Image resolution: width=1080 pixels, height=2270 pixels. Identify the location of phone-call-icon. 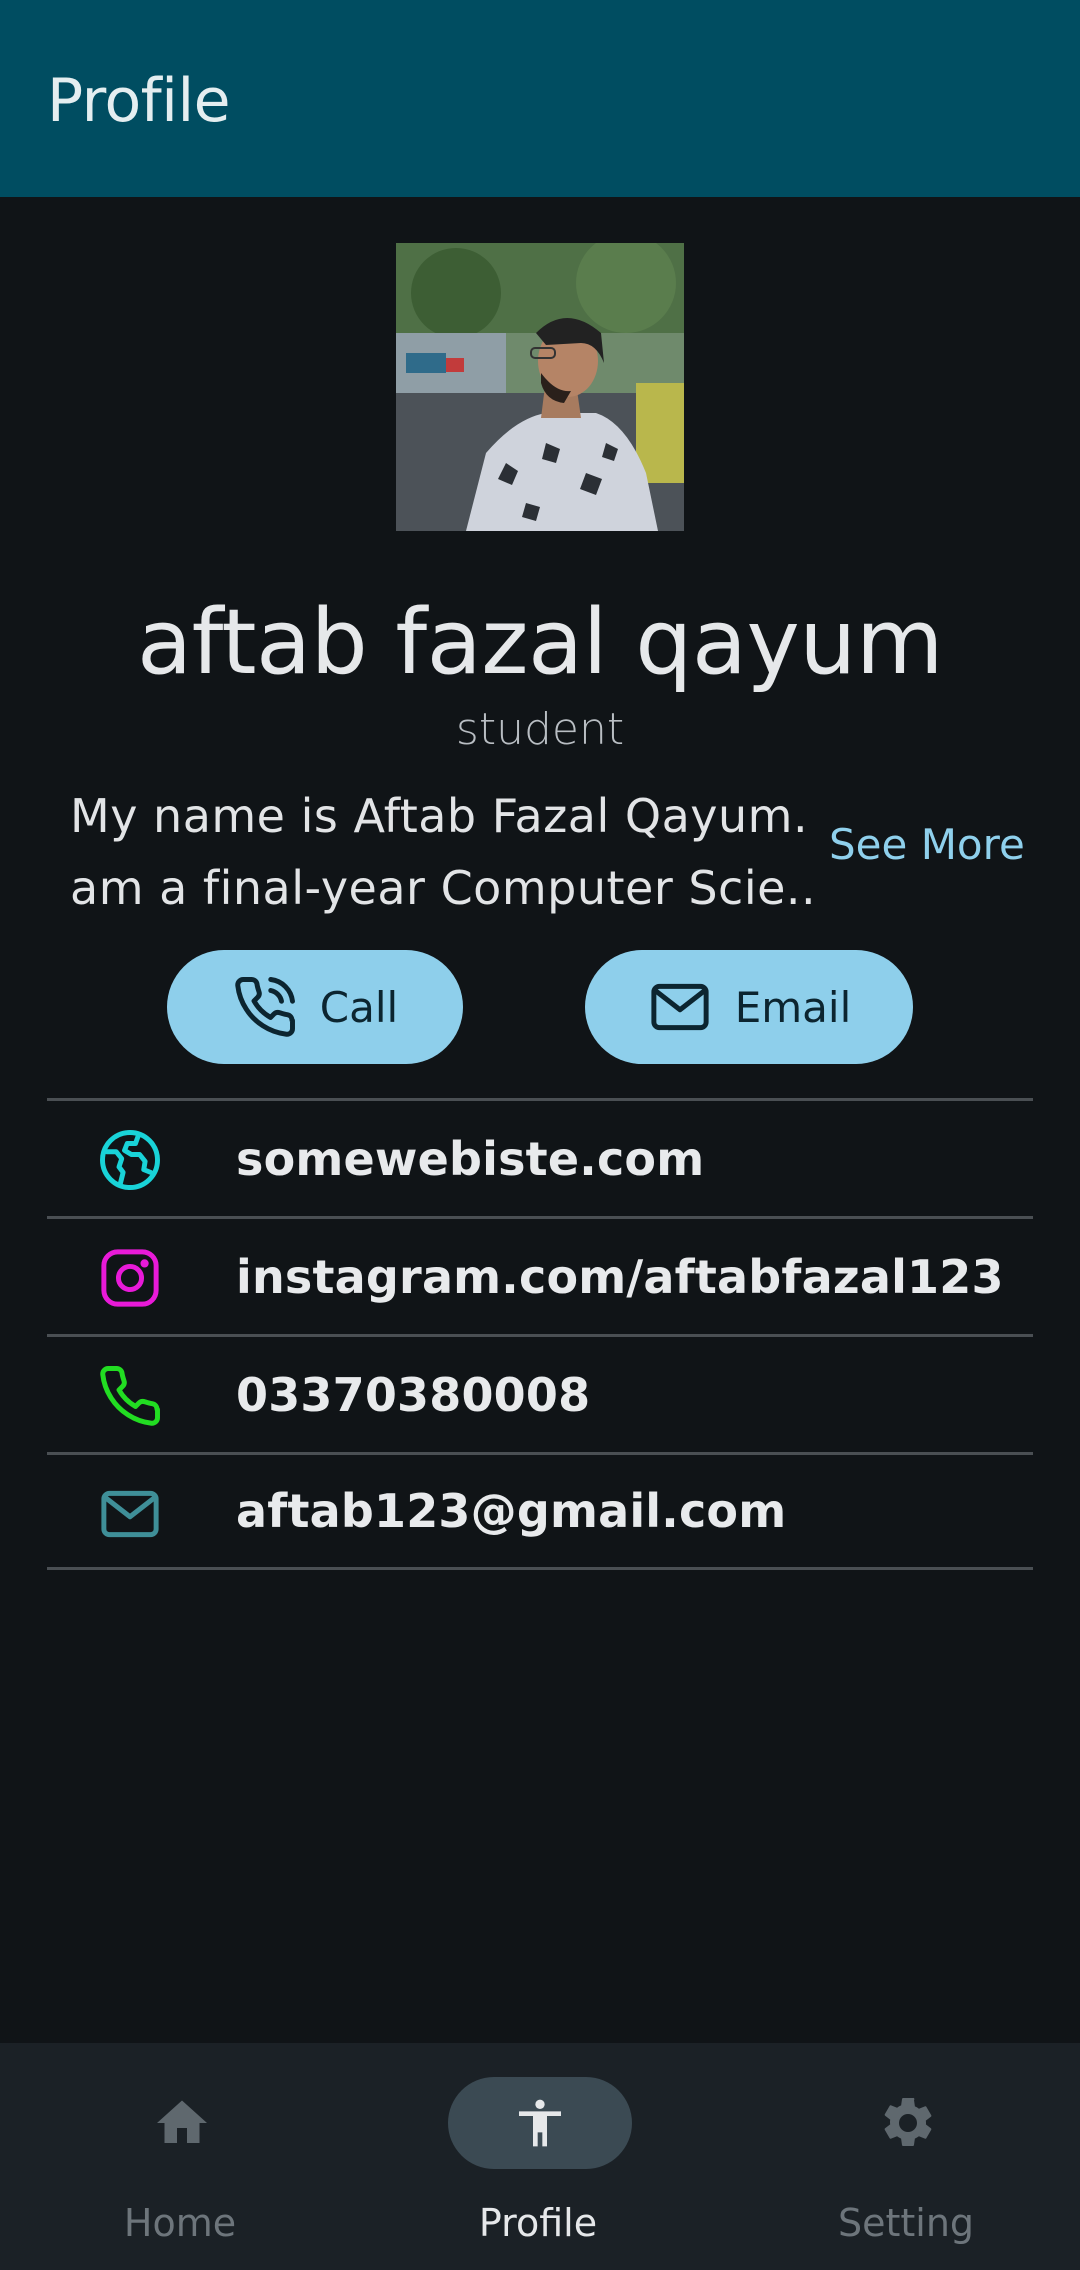
(265, 1007).